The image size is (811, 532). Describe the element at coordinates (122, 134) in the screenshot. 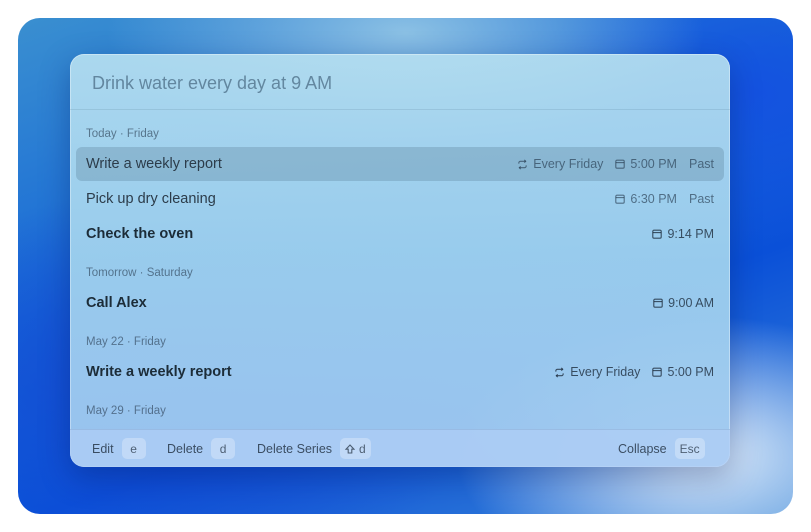

I see `section-label-today: Today · Friday` at that location.